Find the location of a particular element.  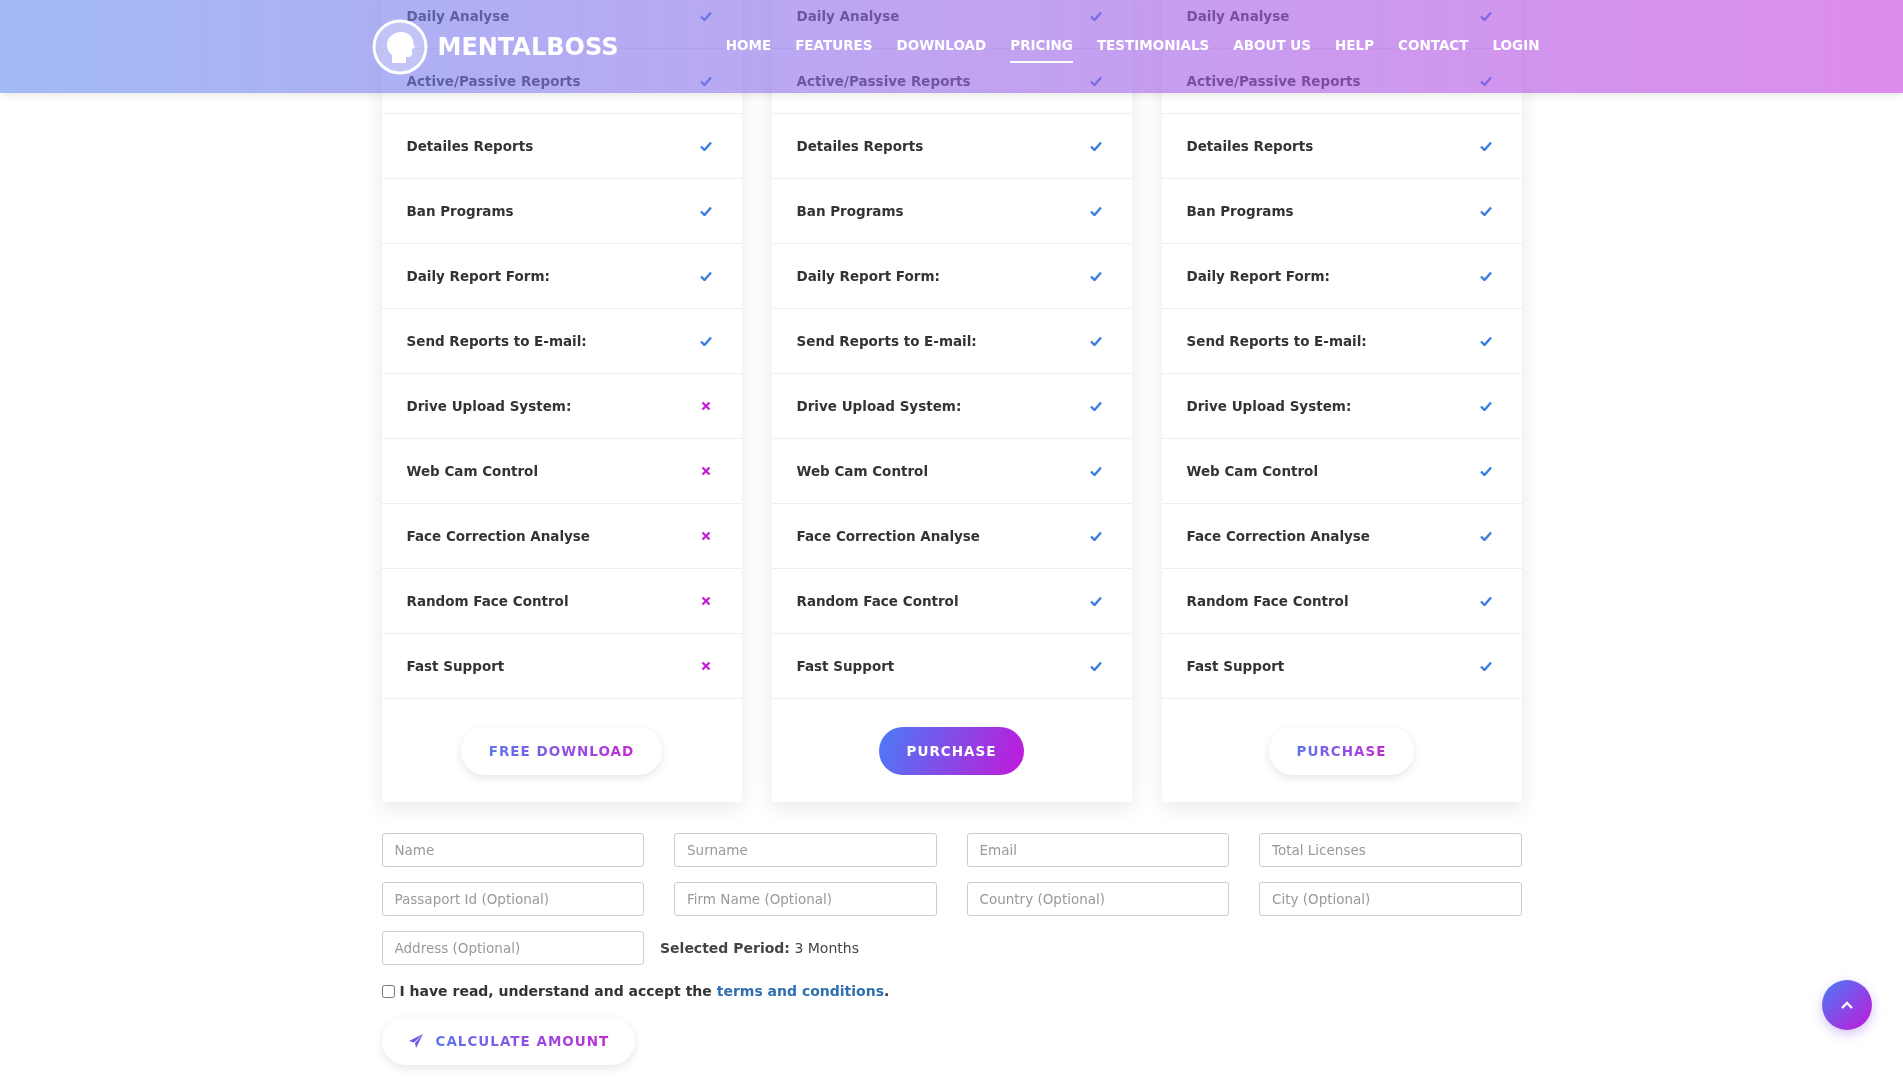

nav-link: ABOUT US is located at coordinates (1272, 46).